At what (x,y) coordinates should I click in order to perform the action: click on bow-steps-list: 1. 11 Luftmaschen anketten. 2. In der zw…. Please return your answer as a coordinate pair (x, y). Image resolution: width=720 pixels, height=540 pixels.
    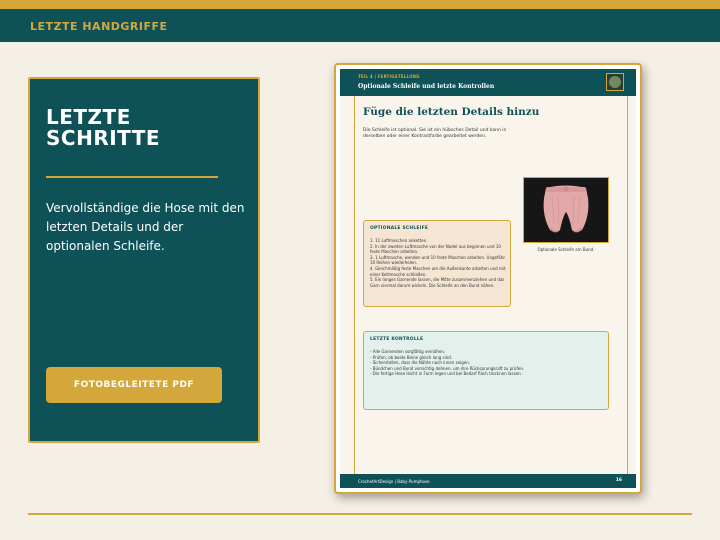
    Looking at the image, I should click on (438, 263).